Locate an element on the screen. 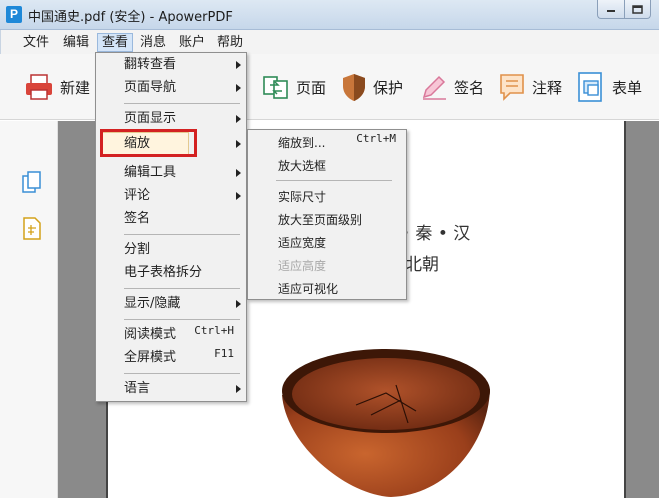 This screenshot has height=498, width=659. new-button: 新建 is located at coordinates (57, 87).